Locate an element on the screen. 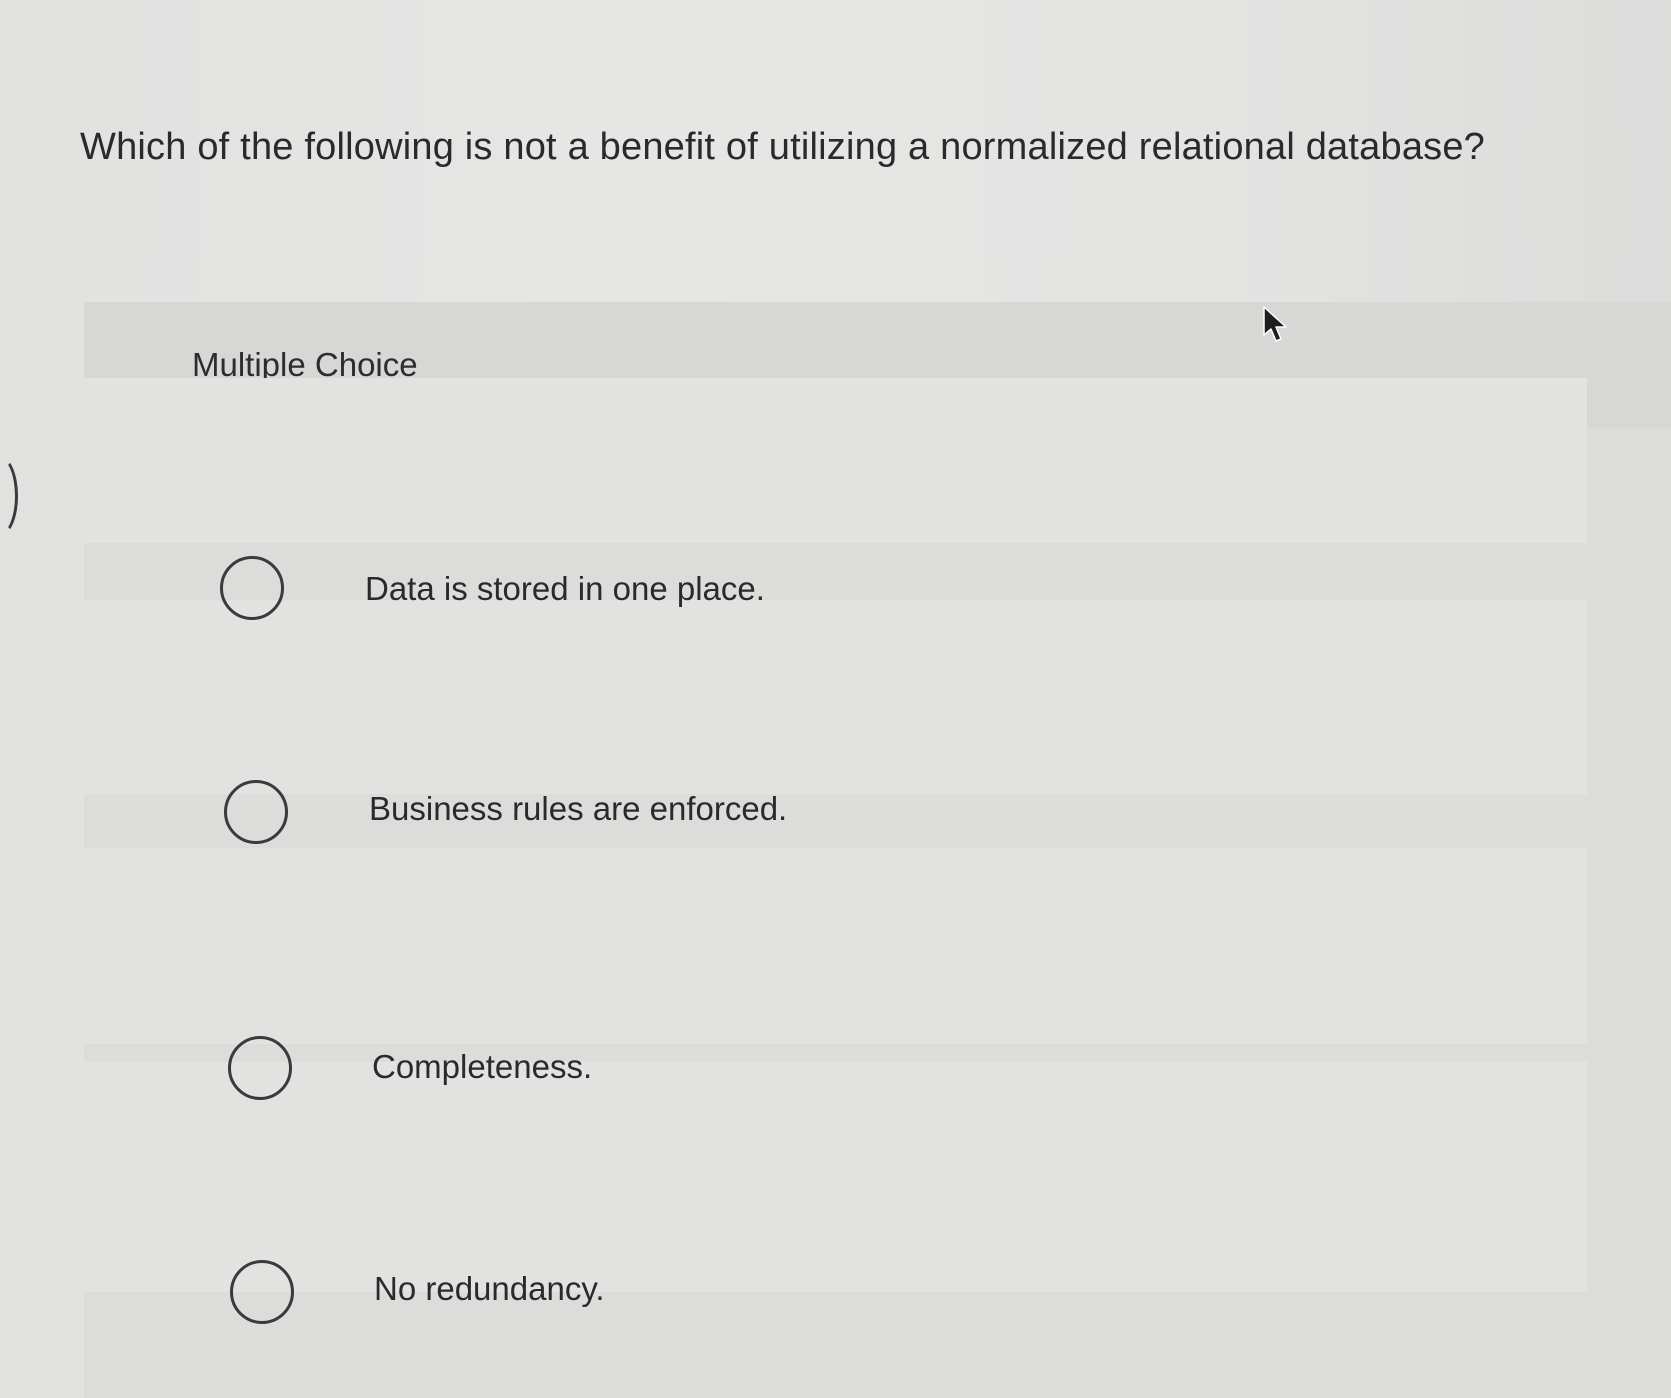 The height and width of the screenshot is (1398, 1671). option-3-label: Completeness. is located at coordinates (482, 1067).